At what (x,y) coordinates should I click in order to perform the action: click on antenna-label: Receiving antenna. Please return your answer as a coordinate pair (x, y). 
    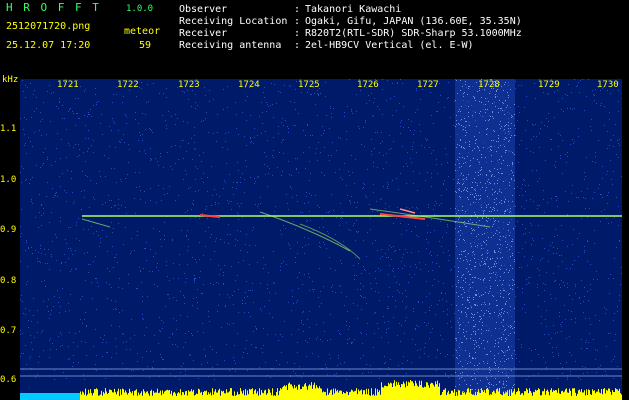
    Looking at the image, I should click on (230, 45).